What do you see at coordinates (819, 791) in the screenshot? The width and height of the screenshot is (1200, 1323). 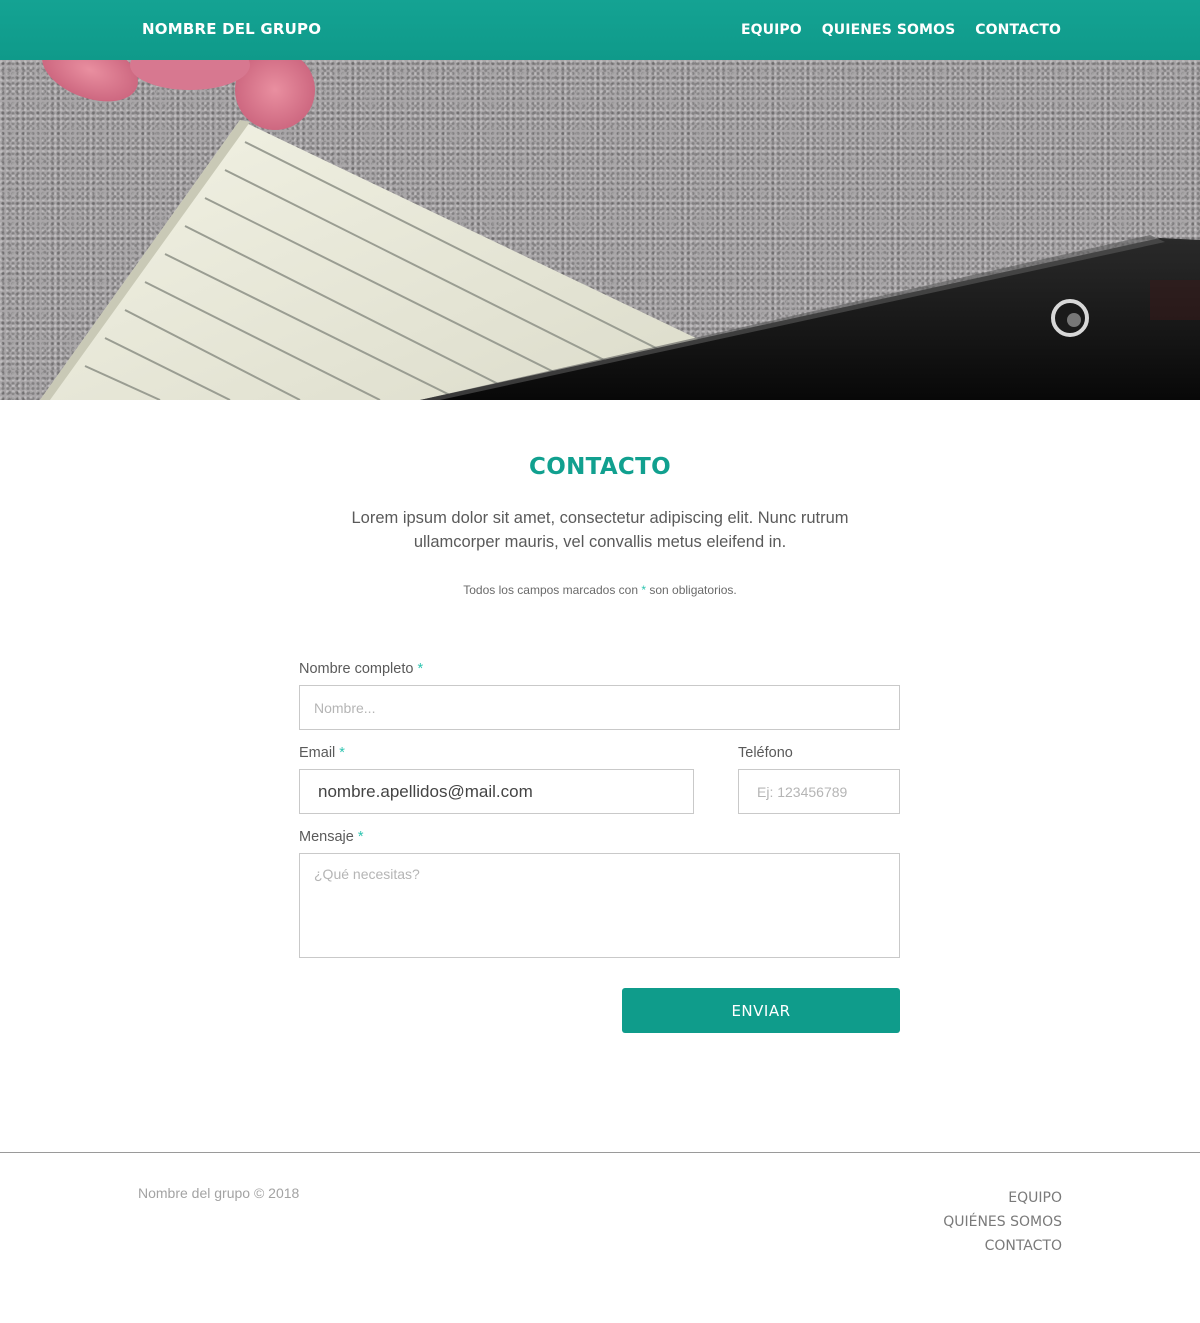 I see `phone-input` at bounding box center [819, 791].